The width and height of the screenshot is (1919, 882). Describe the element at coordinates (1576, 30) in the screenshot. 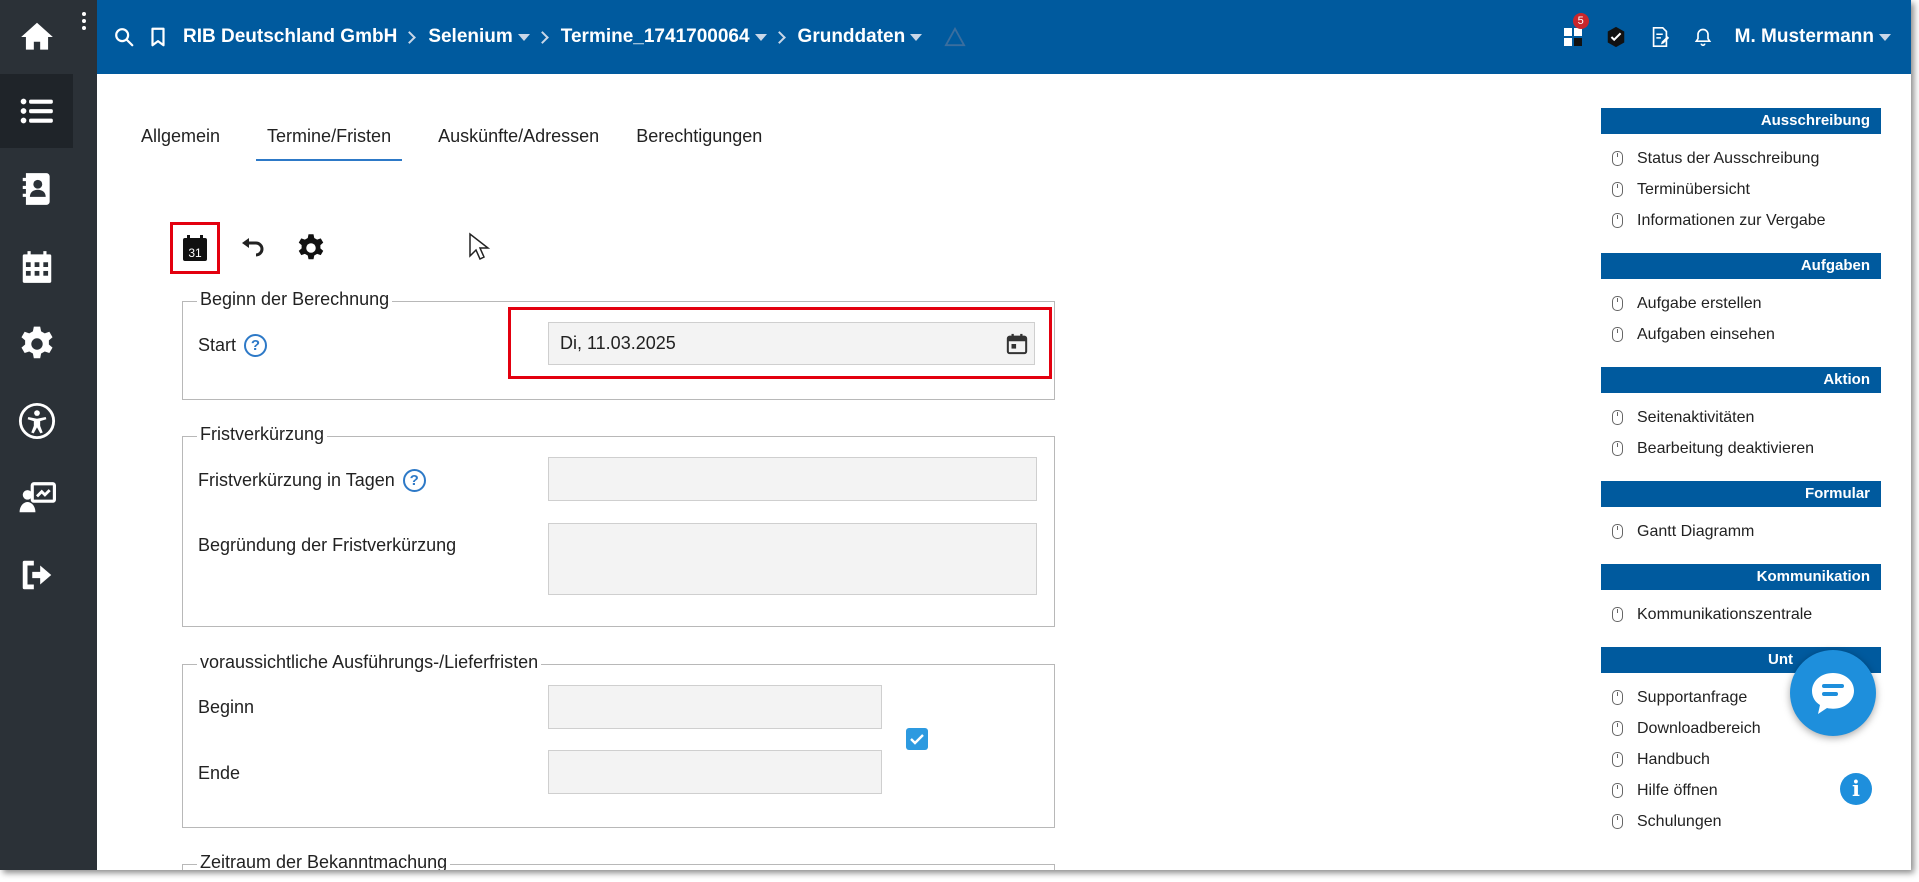

I see `tasks-icon: 5` at that location.